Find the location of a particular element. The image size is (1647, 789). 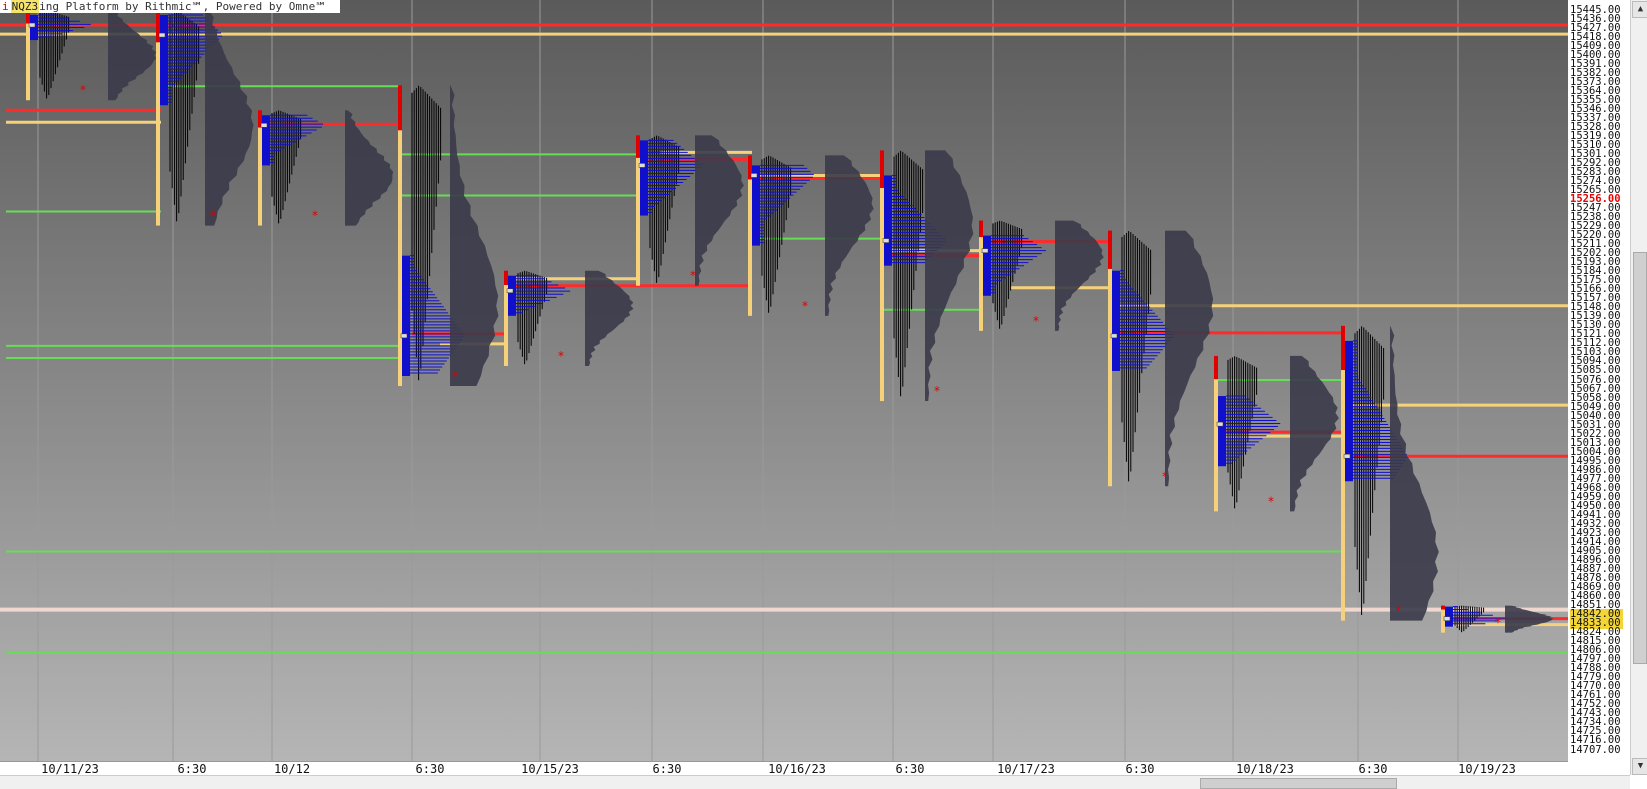

horizontal-scrollbar is located at coordinates (815, 782).